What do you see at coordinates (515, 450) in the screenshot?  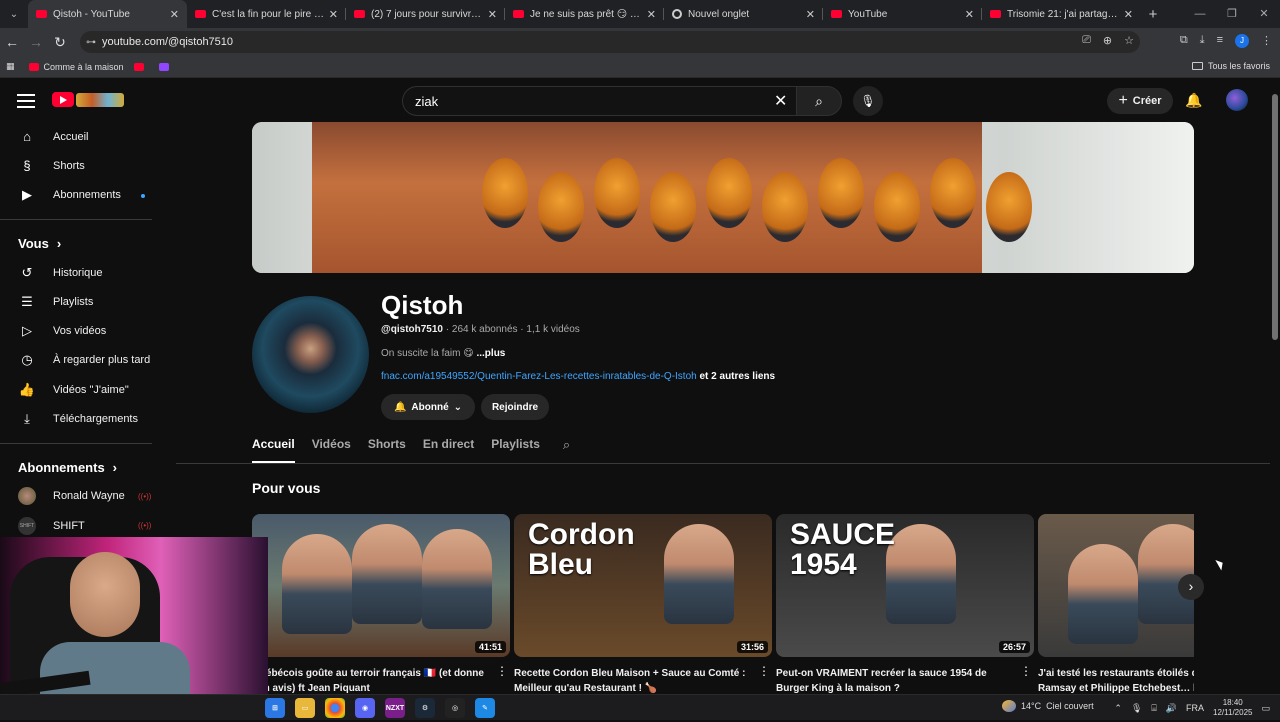 I see `tab-playlists: Playlists` at bounding box center [515, 450].